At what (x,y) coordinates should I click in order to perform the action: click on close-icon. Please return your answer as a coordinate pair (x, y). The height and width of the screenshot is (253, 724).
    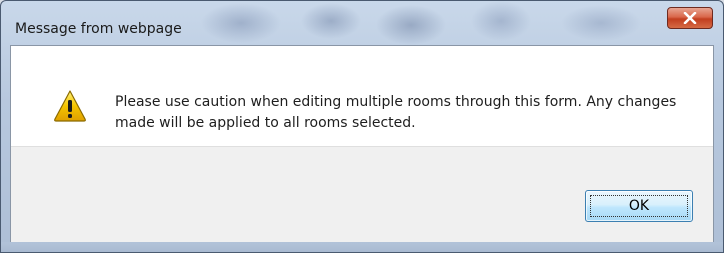
    Looking at the image, I should click on (690, 18).